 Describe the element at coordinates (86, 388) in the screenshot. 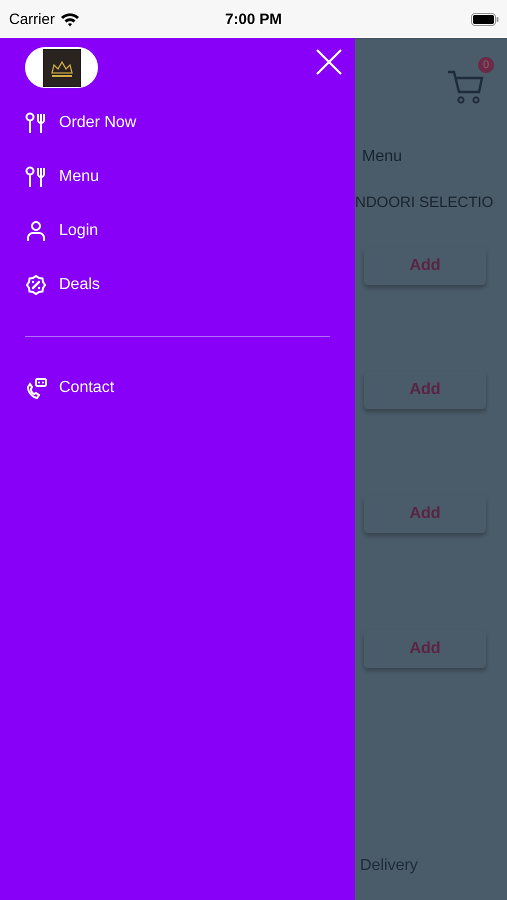

I see `drawer-menu-item: Contact` at that location.